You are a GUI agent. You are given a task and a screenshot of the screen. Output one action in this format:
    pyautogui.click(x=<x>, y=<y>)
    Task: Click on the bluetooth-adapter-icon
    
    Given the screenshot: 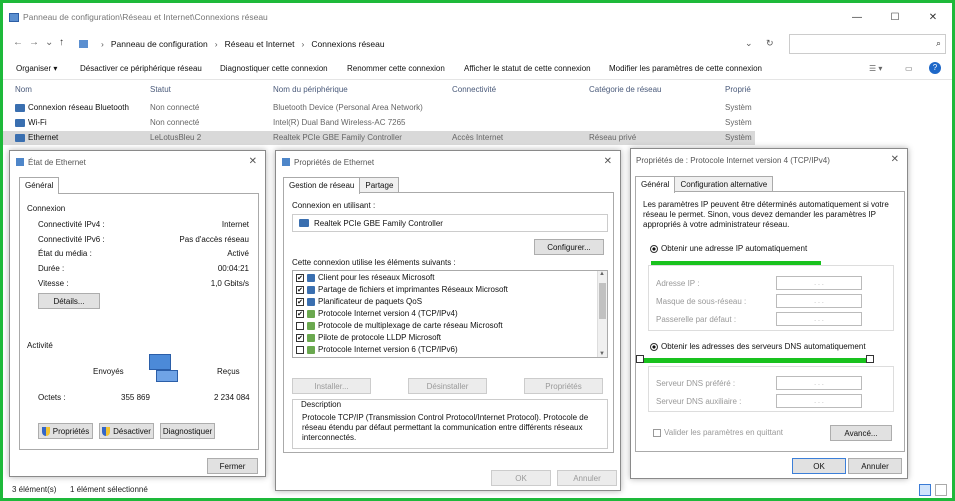 What is the action you would take?
    pyautogui.click(x=20, y=107)
    